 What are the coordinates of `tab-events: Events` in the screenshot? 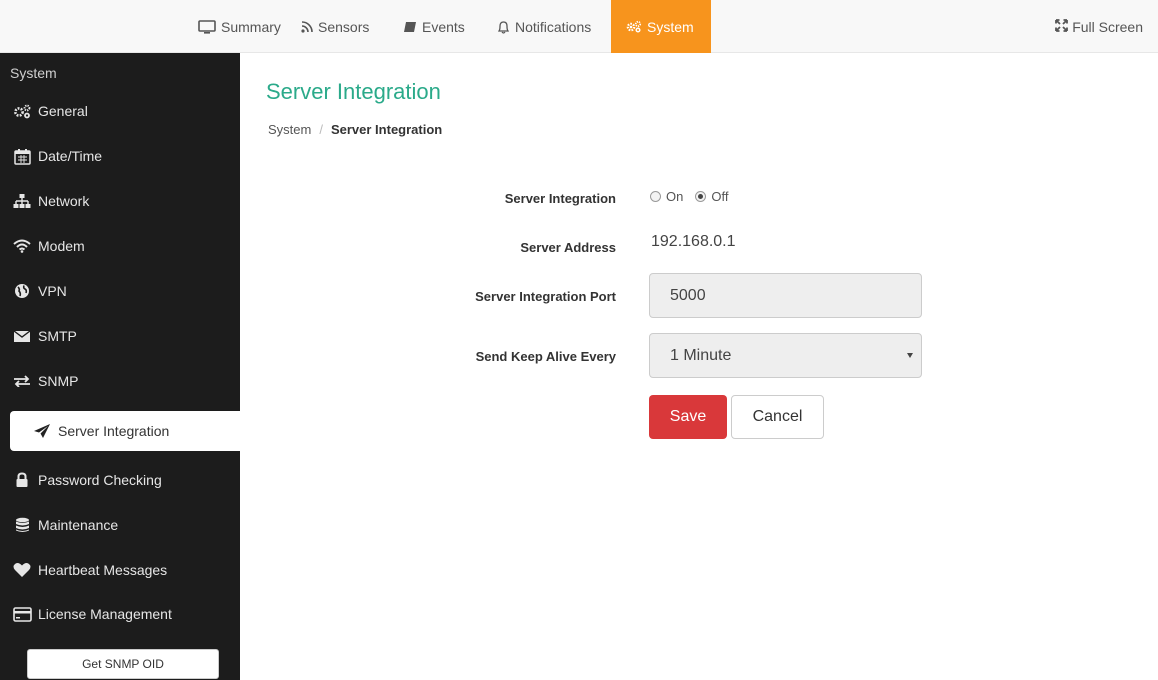 It's located at (434, 26).